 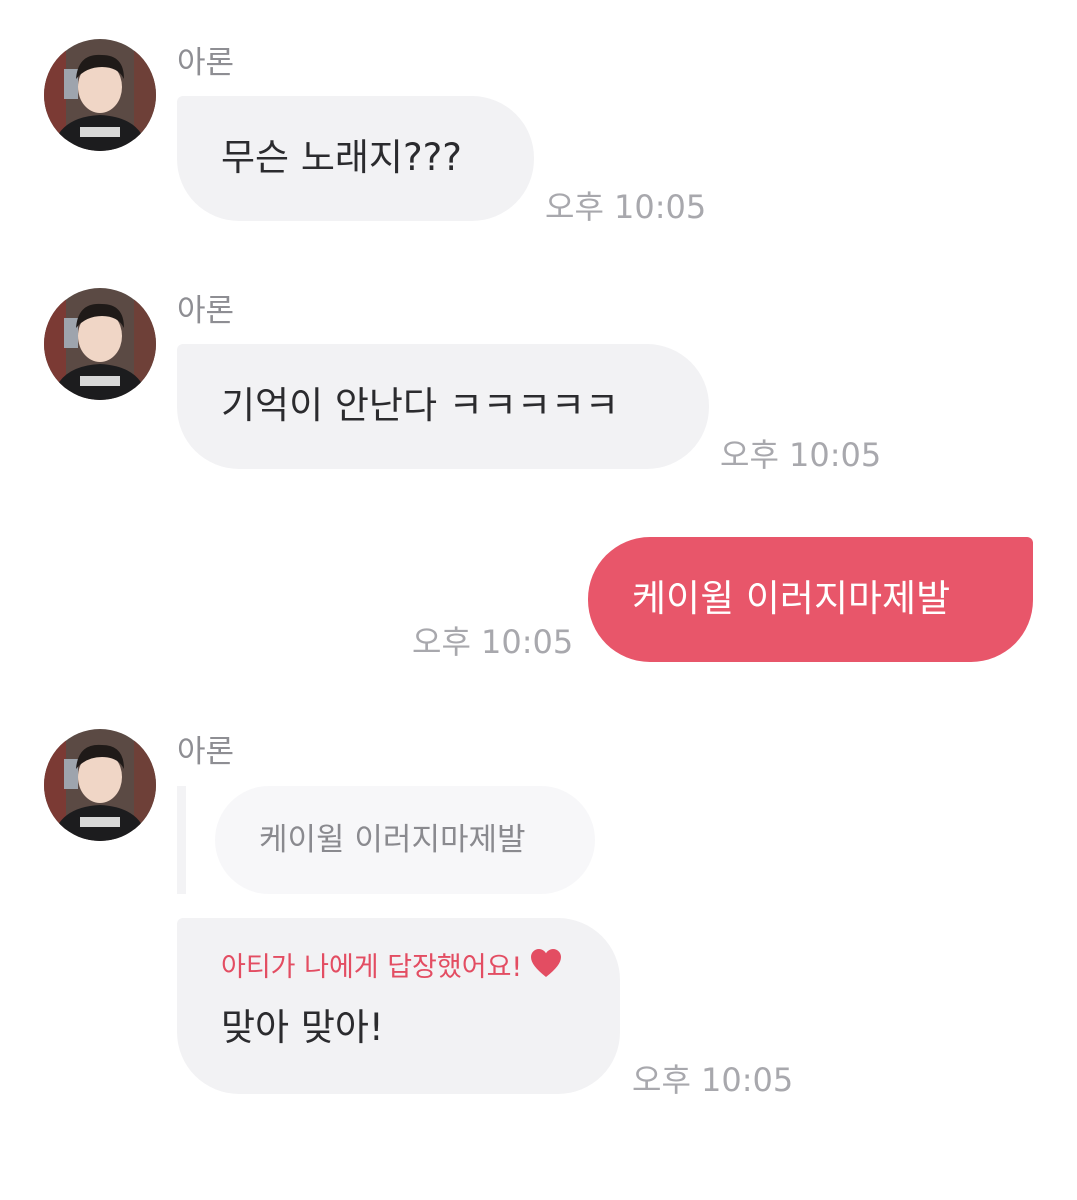 I want to click on sent-message-bubble: 케이윌 이러지마제발, so click(x=810, y=599).